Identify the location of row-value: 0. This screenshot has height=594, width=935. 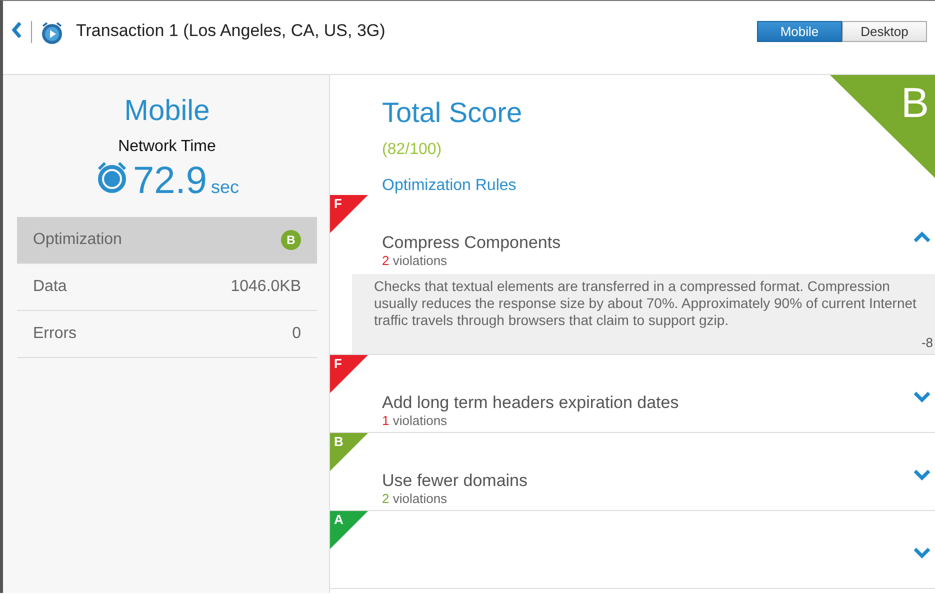
(296, 334).